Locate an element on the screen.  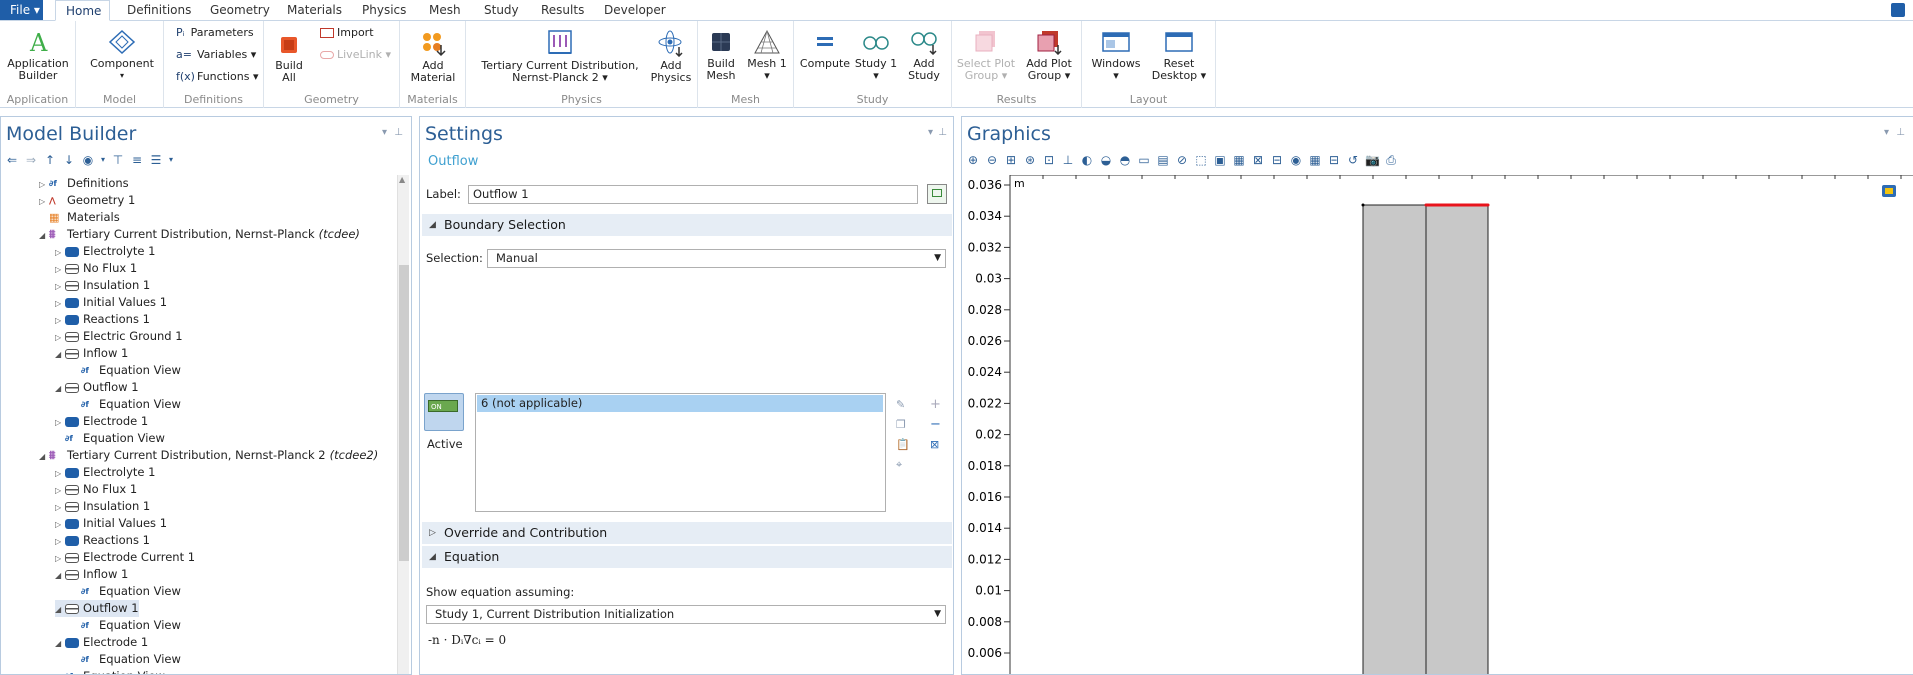
application-builder-button: A Application Builder is located at coordinates (38, 55).